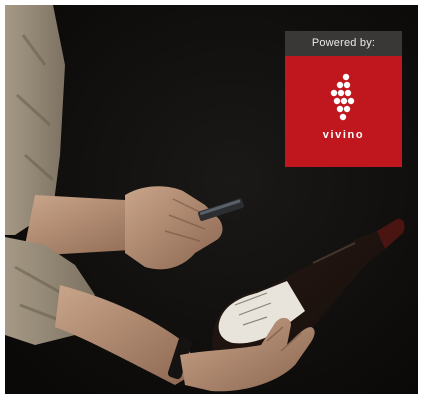 This screenshot has height=398, width=422. I want to click on vivino-wordmark: vivino, so click(343, 135).